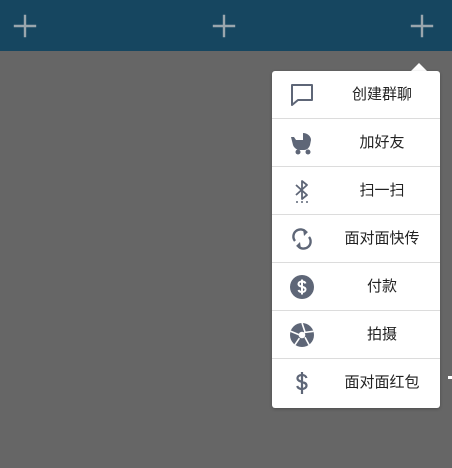 The height and width of the screenshot is (468, 452). Describe the element at coordinates (302, 335) in the screenshot. I see `camera-aperture-icon` at that location.